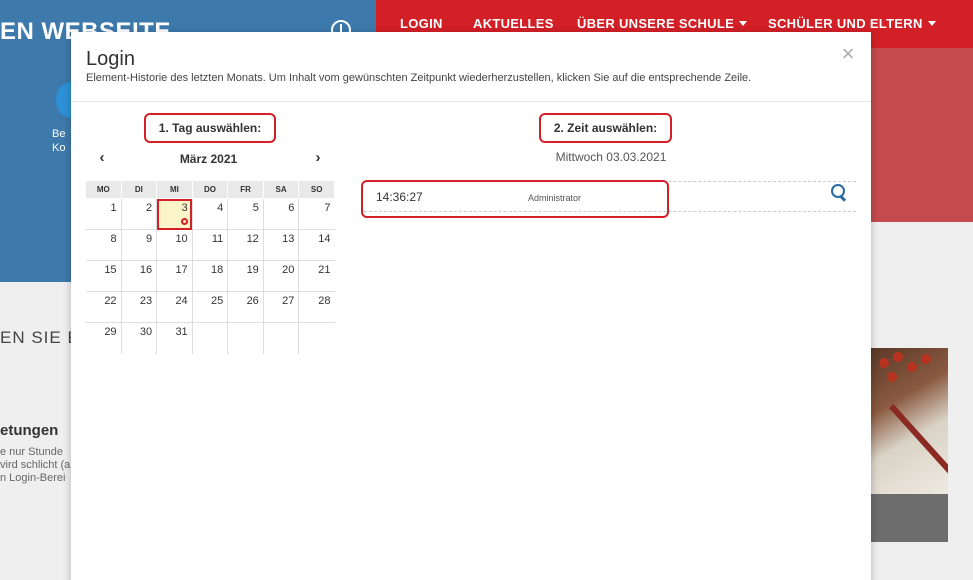 This screenshot has width=973, height=580. I want to click on calendar-day: 11, so click(210, 245).